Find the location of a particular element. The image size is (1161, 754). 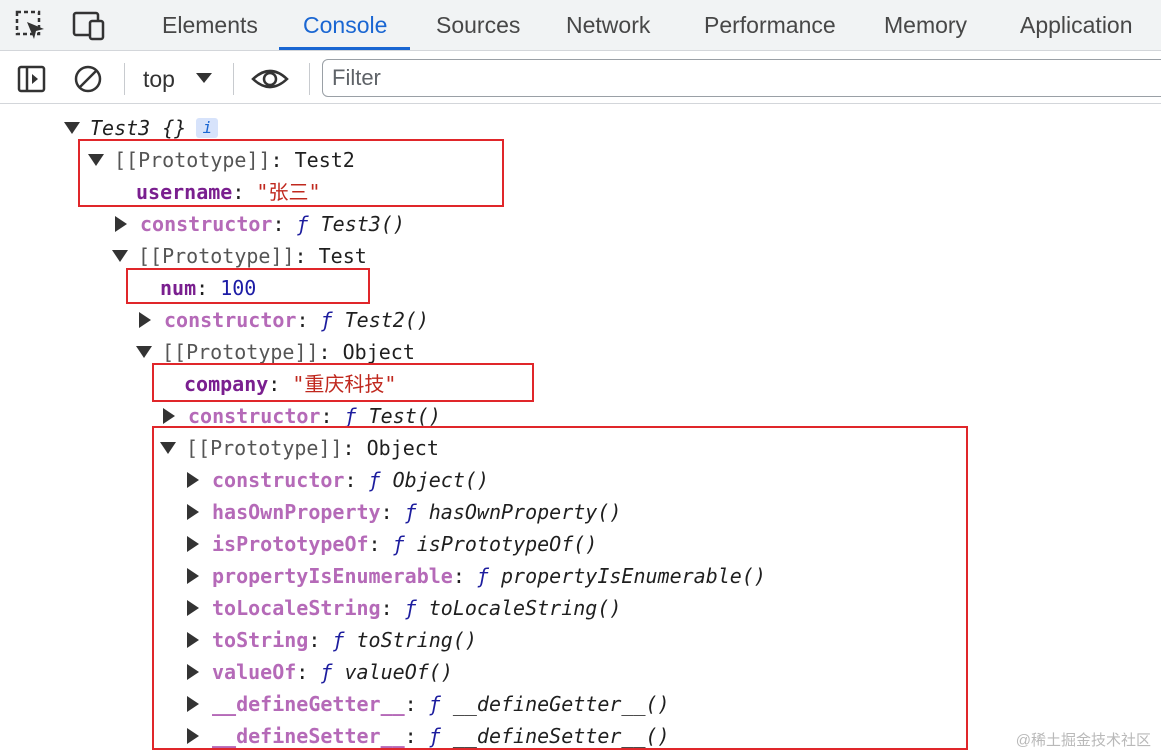

property-key: num is located at coordinates (178, 288).